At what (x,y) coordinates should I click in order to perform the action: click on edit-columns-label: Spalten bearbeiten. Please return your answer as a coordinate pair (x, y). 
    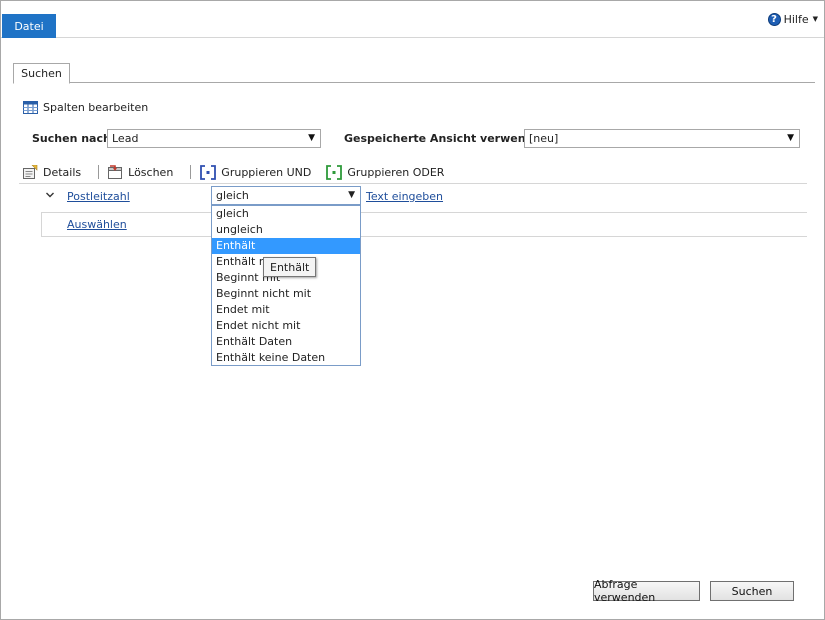
    Looking at the image, I should click on (96, 107).